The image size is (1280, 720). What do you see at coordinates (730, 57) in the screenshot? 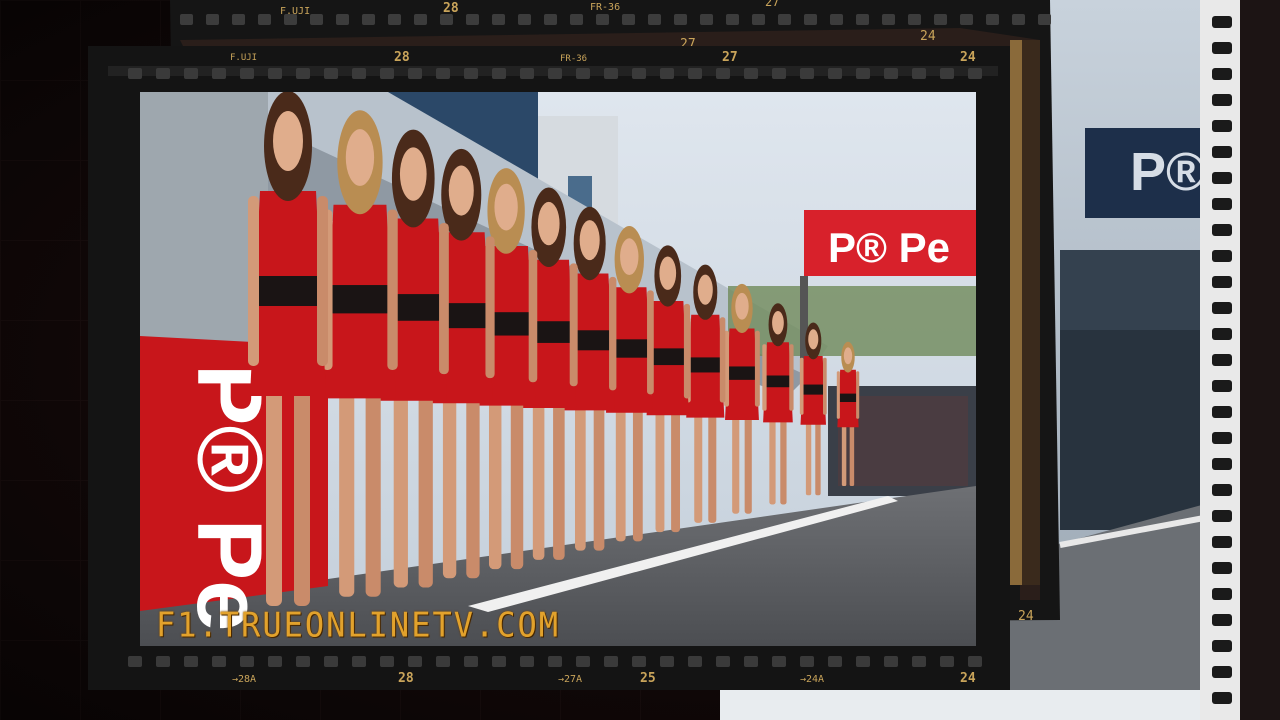
I see `film-number-text: 27` at bounding box center [730, 57].